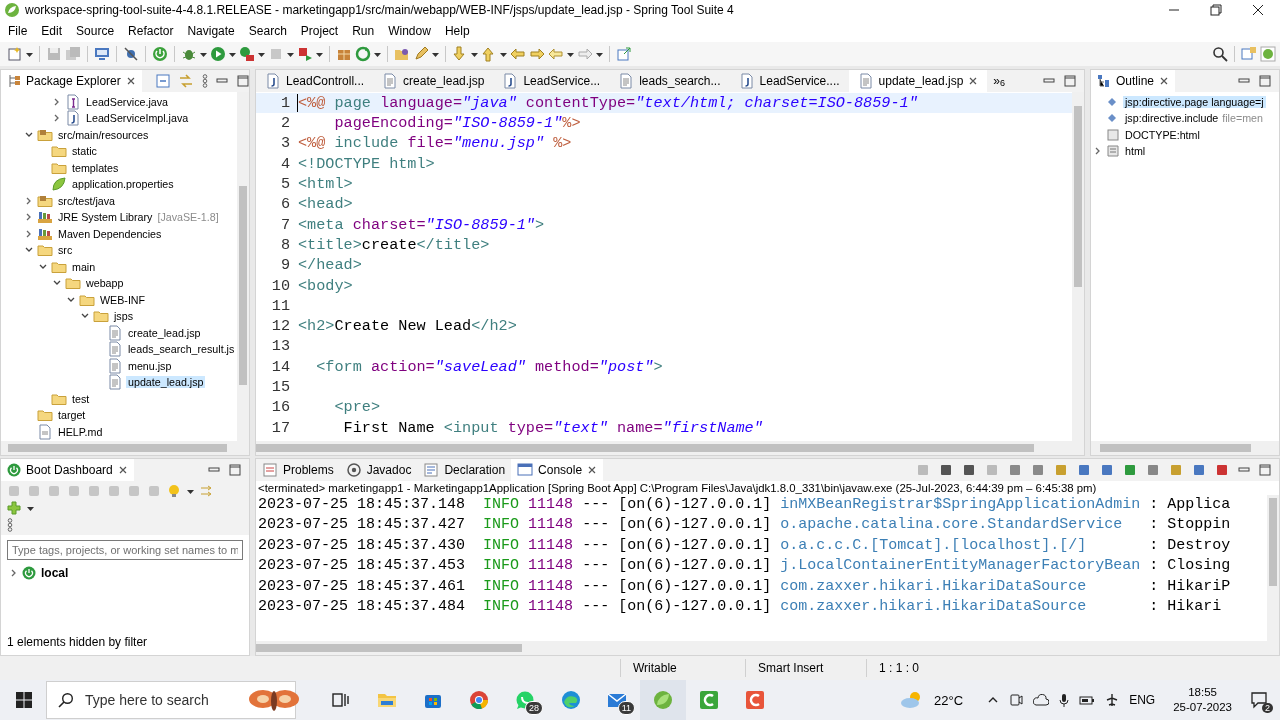 This screenshot has width=1280, height=720. Describe the element at coordinates (363, 30) in the screenshot. I see `menu-item: Run` at that location.